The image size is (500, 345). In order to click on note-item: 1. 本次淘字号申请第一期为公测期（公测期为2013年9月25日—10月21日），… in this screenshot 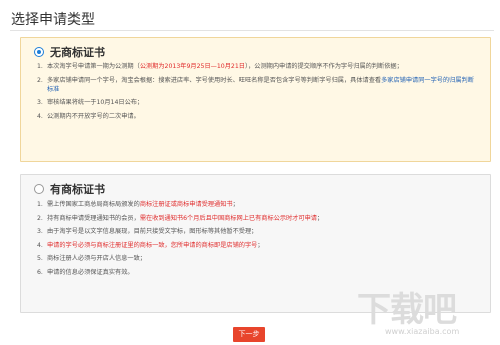, I will do `click(258, 66)`.